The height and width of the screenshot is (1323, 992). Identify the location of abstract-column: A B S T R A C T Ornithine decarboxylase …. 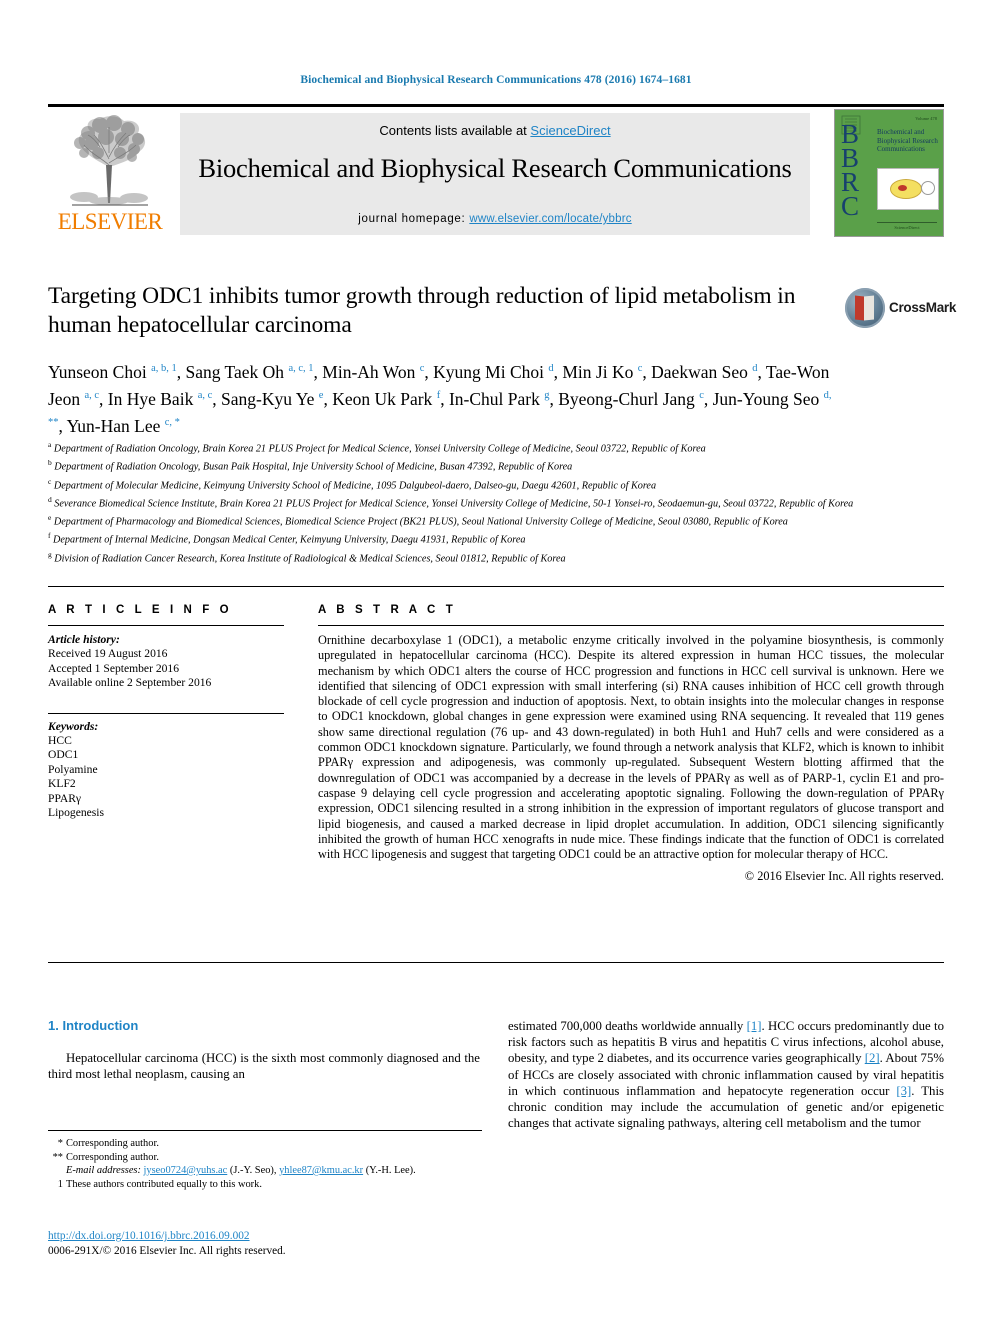
(631, 744).